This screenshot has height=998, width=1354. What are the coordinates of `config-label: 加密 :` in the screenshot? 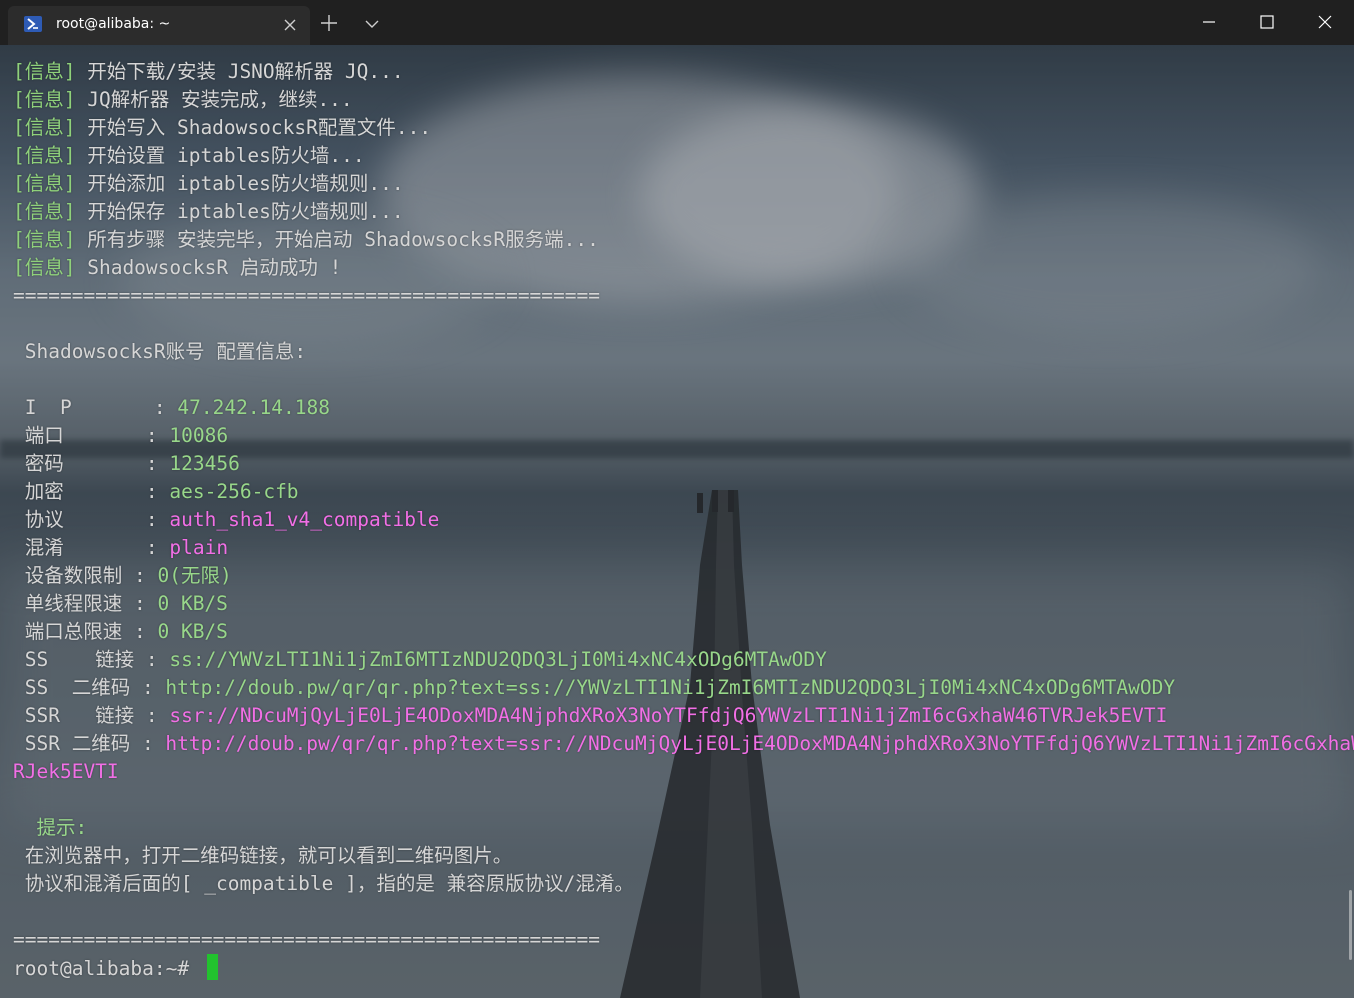 It's located at (91, 491).